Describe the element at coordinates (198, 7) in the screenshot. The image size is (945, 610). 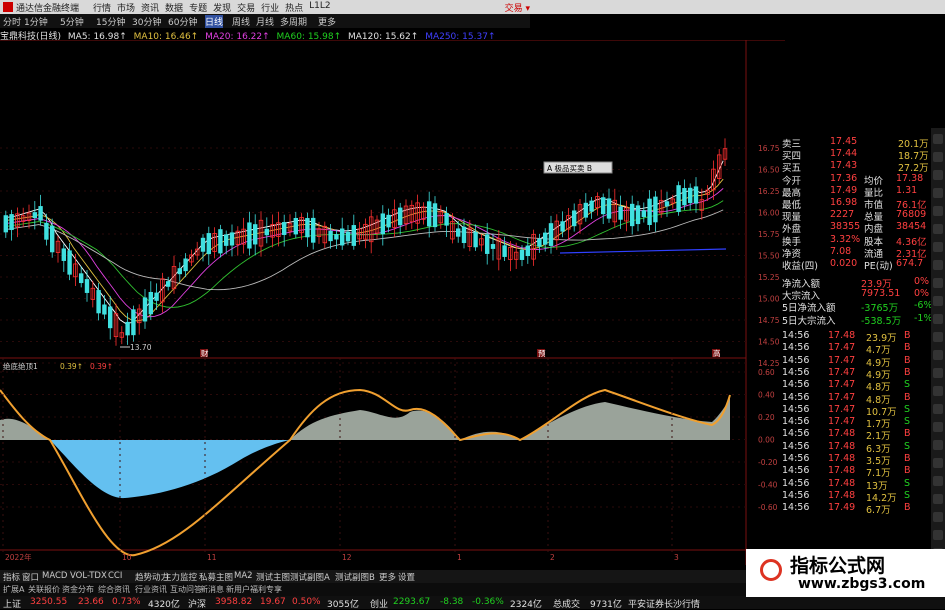
I see `menu-item: 专题` at that location.